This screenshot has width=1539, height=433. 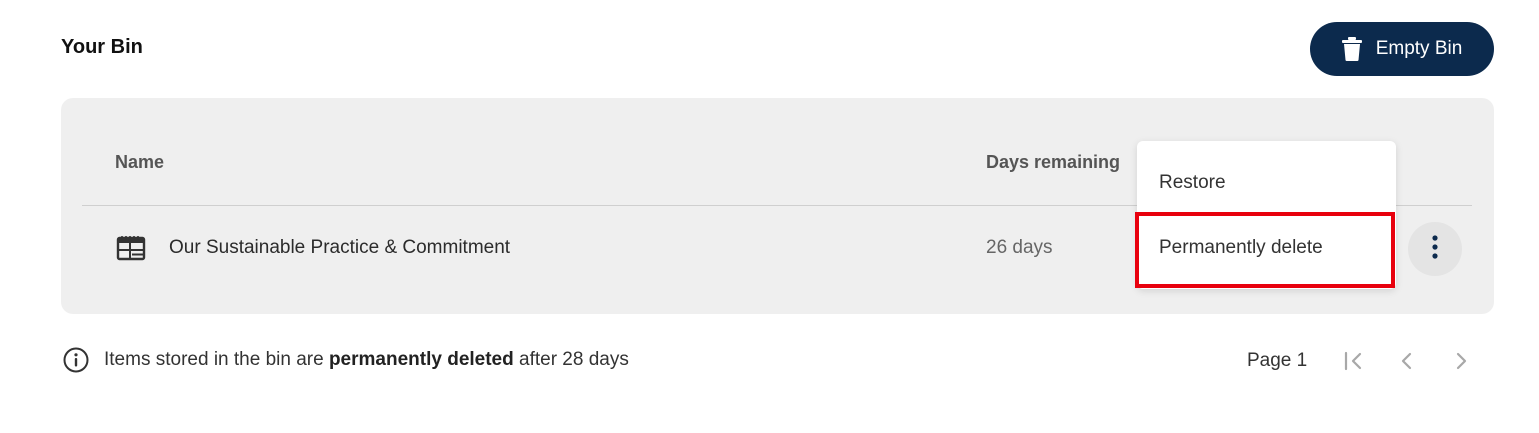 I want to click on row-name: Our Sustainable Practice & Commitment, so click(x=340, y=247).